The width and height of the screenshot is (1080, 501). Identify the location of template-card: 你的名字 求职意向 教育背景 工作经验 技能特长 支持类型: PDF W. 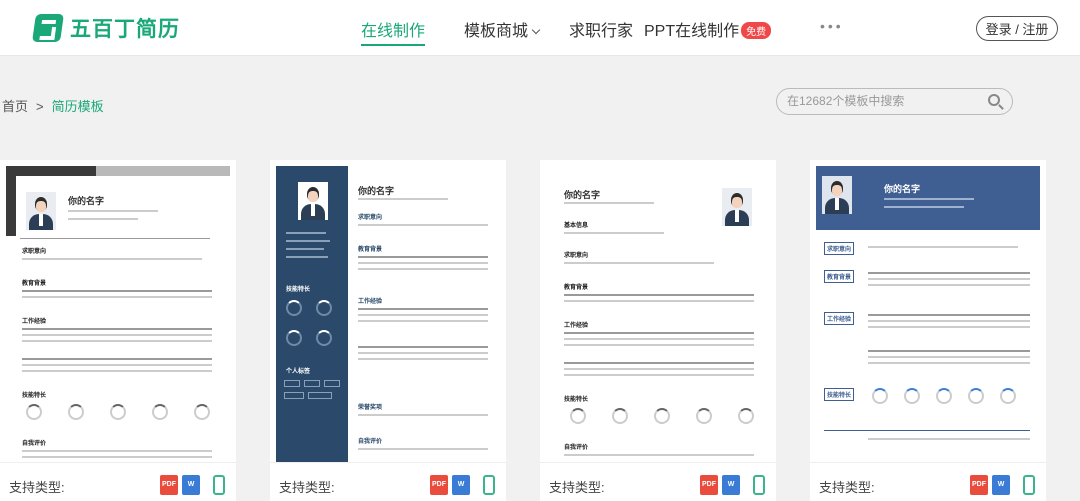
(928, 330).